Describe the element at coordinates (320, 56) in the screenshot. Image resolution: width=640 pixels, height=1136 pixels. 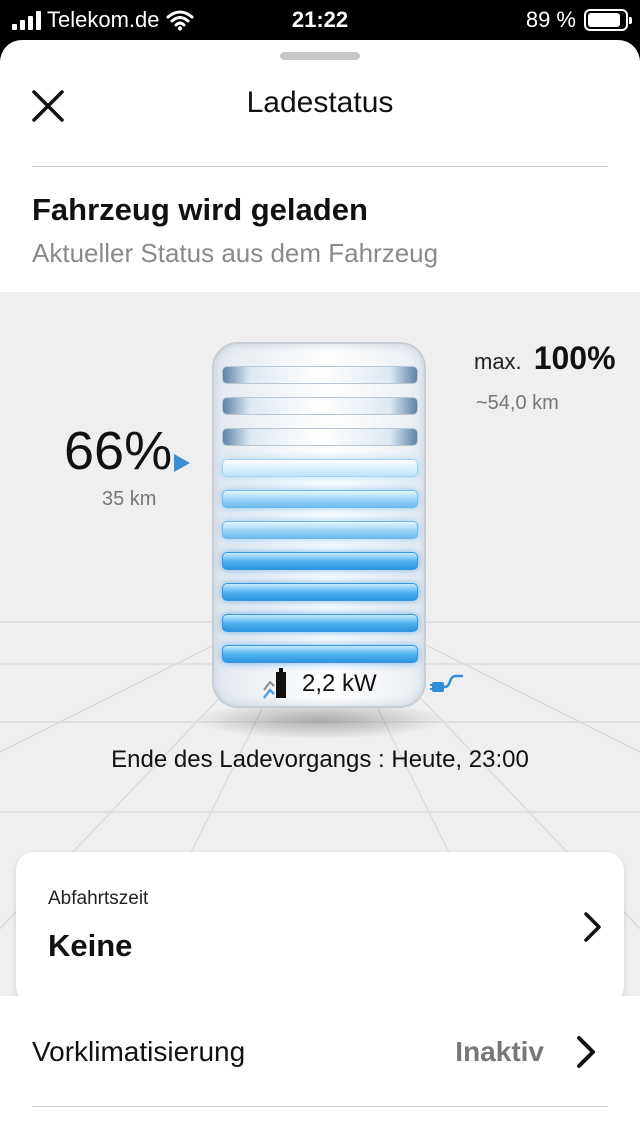
I see `sheet-grabber` at that location.